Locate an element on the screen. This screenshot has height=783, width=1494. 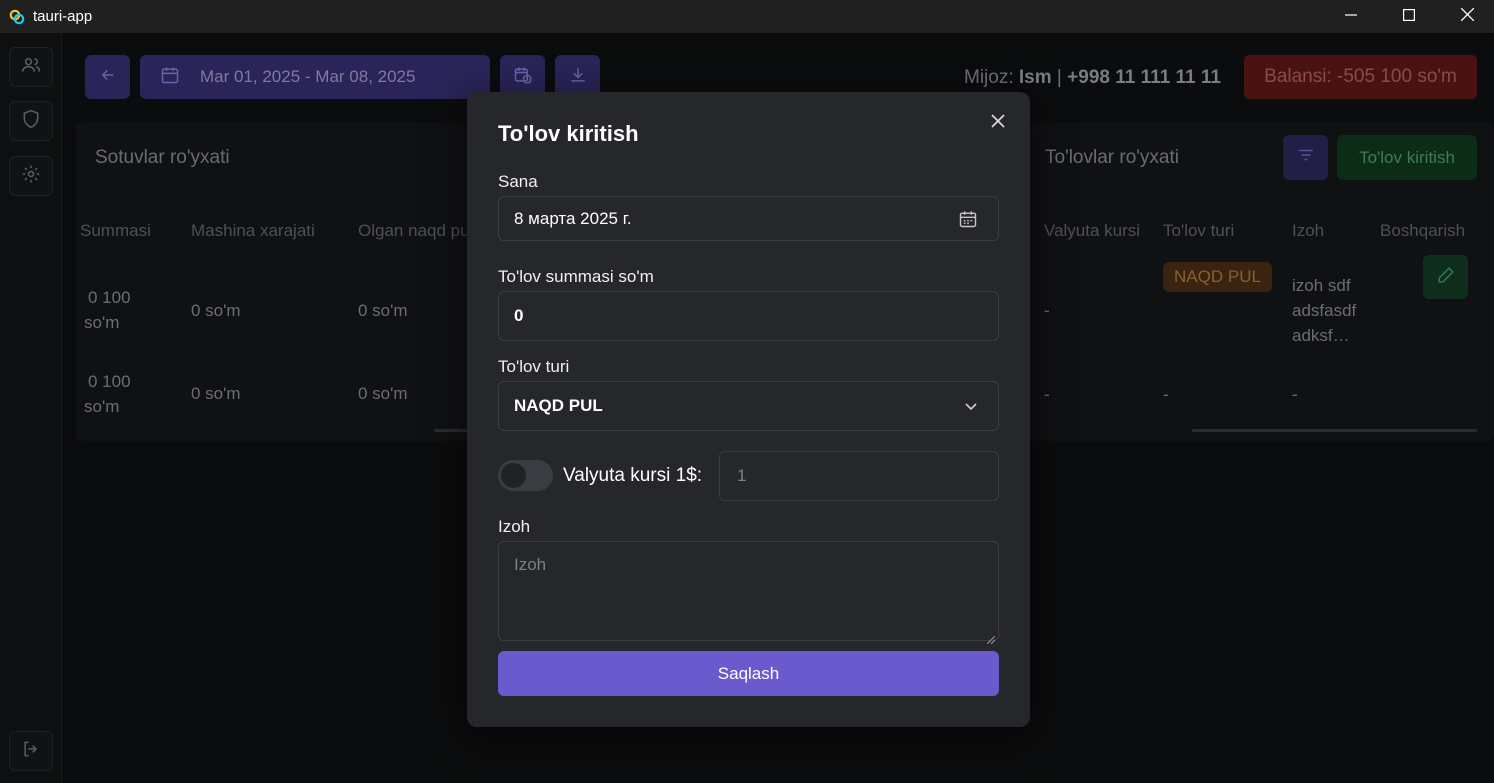
users-icon is located at coordinates (31, 67).